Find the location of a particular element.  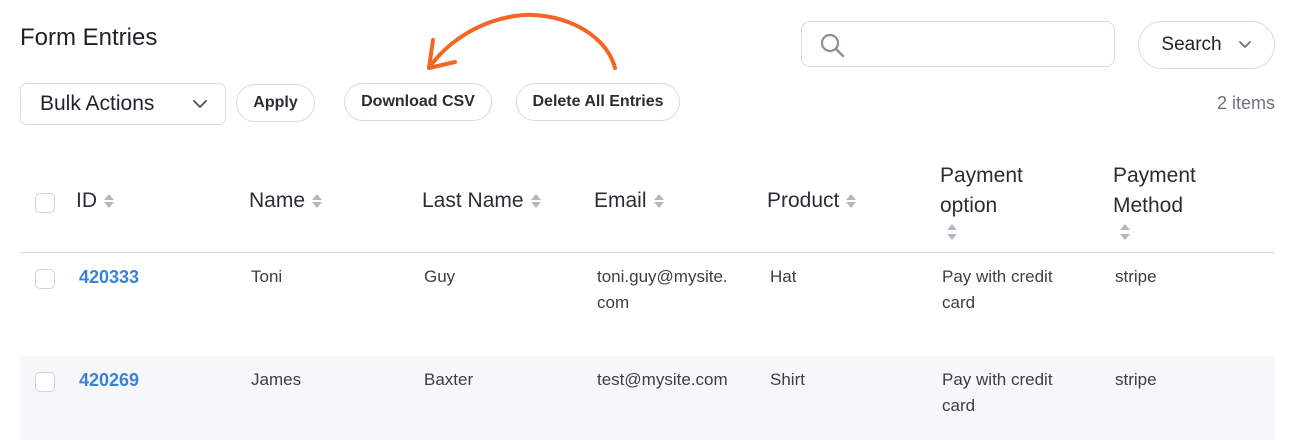

entry-id-link: 420333 is located at coordinates (109, 277).